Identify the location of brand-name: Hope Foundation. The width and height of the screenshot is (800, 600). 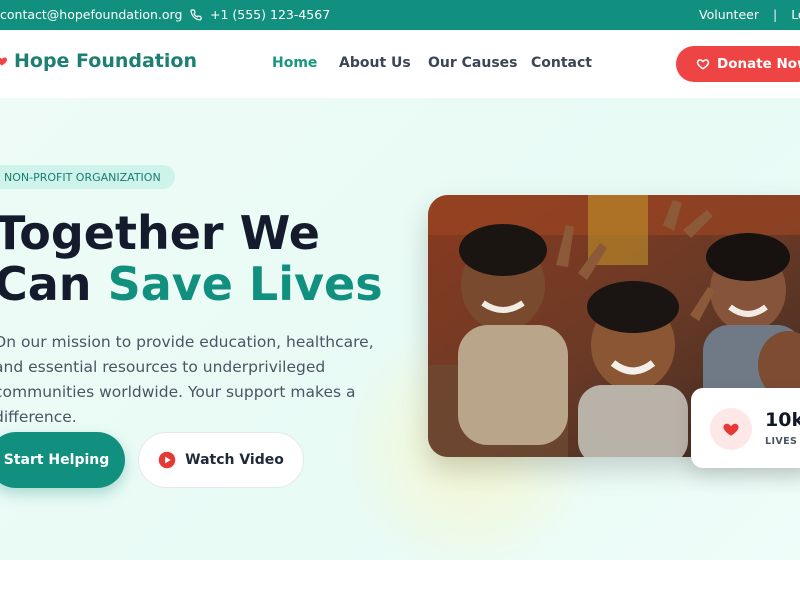
(105, 61).